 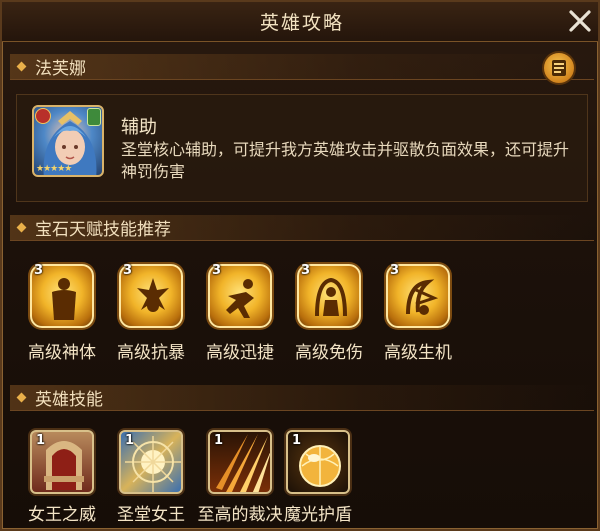 I want to click on skill-item: 1 圣堂女王, so click(x=151, y=477).